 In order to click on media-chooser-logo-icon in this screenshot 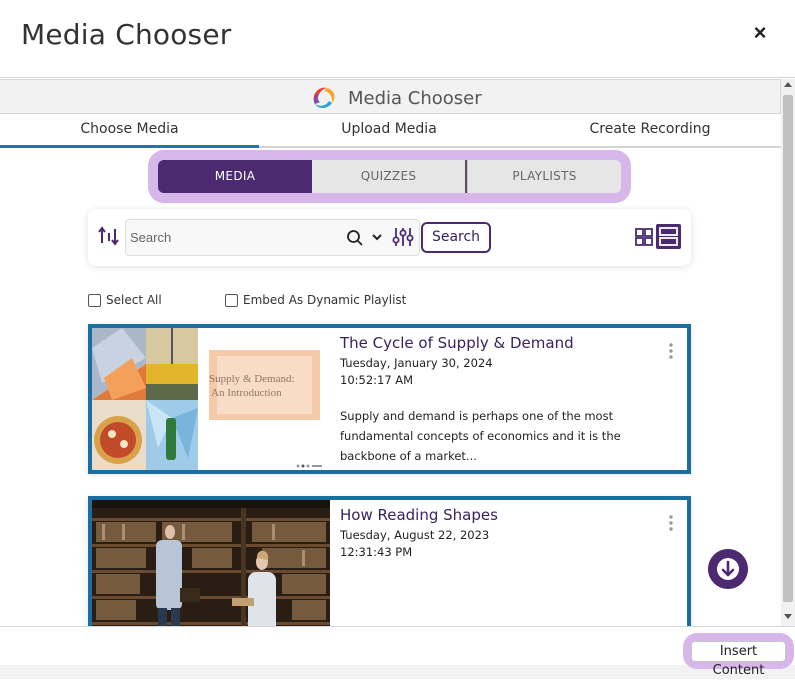, I will do `click(324, 98)`.